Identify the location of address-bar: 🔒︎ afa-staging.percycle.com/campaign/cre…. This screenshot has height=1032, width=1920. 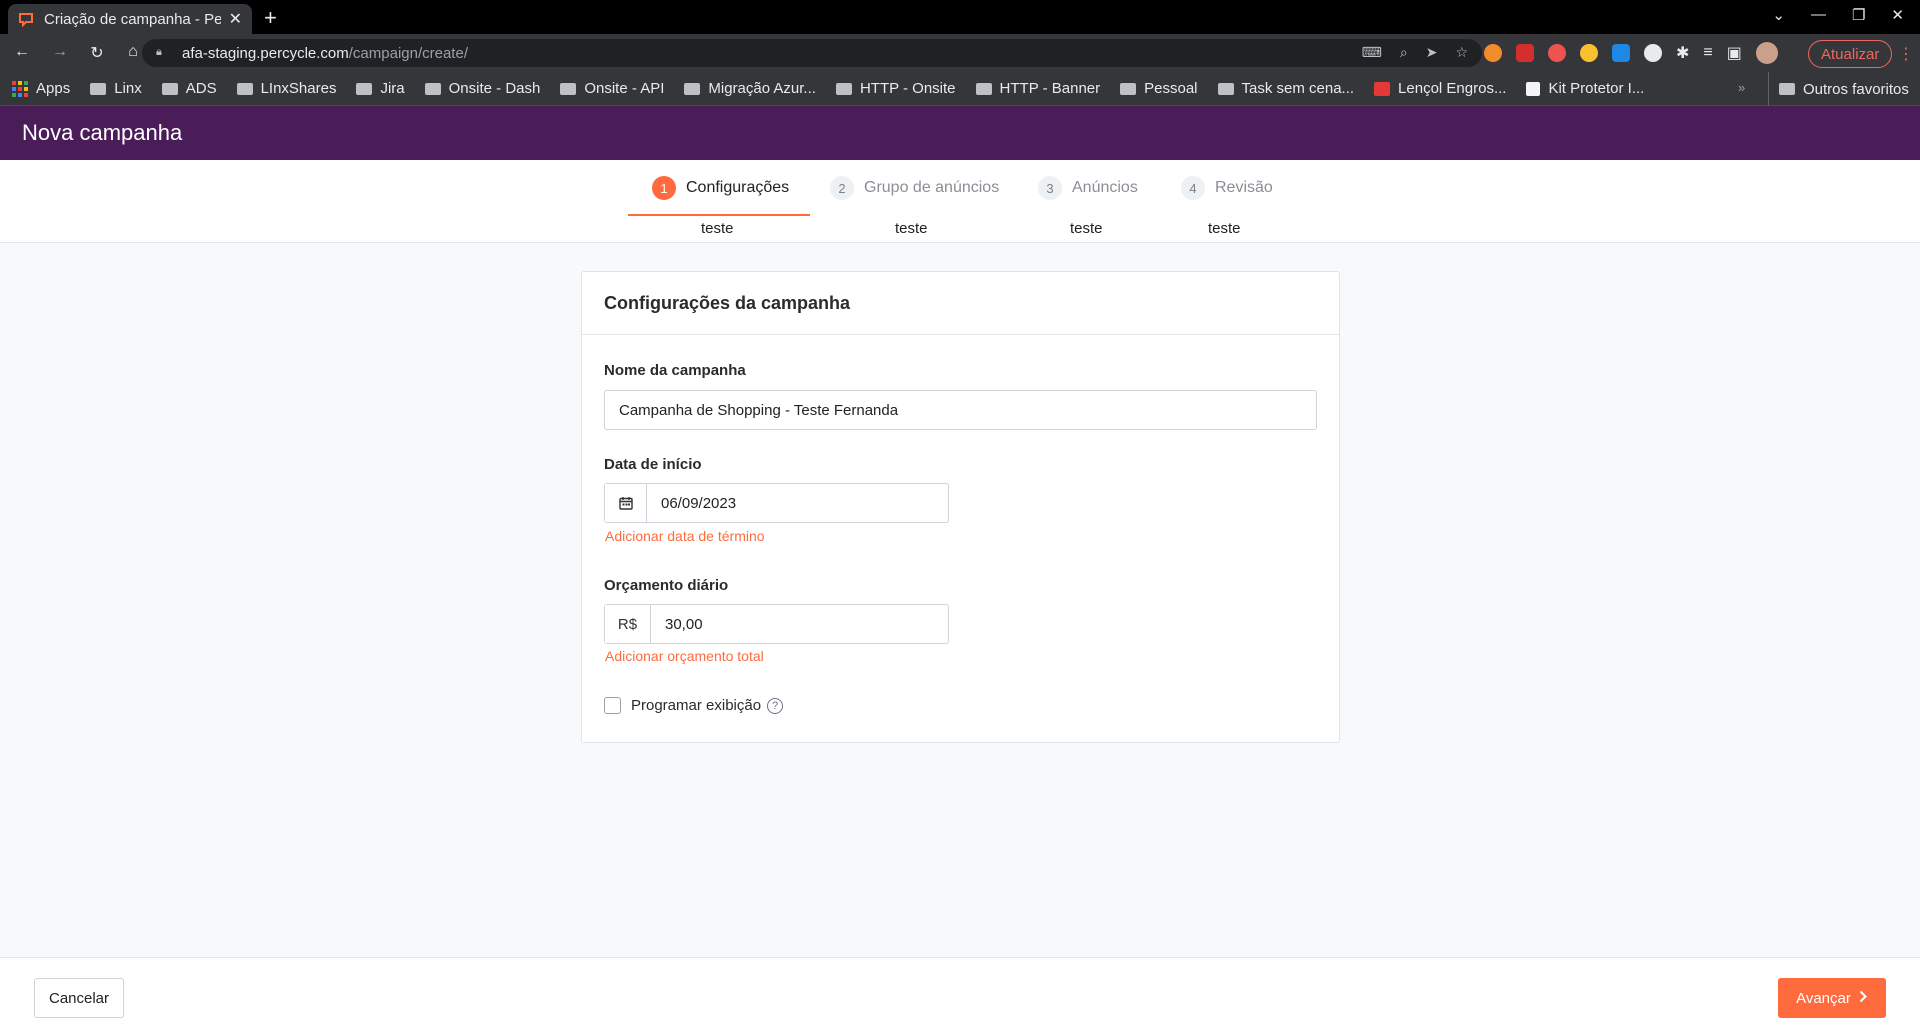
(812, 53).